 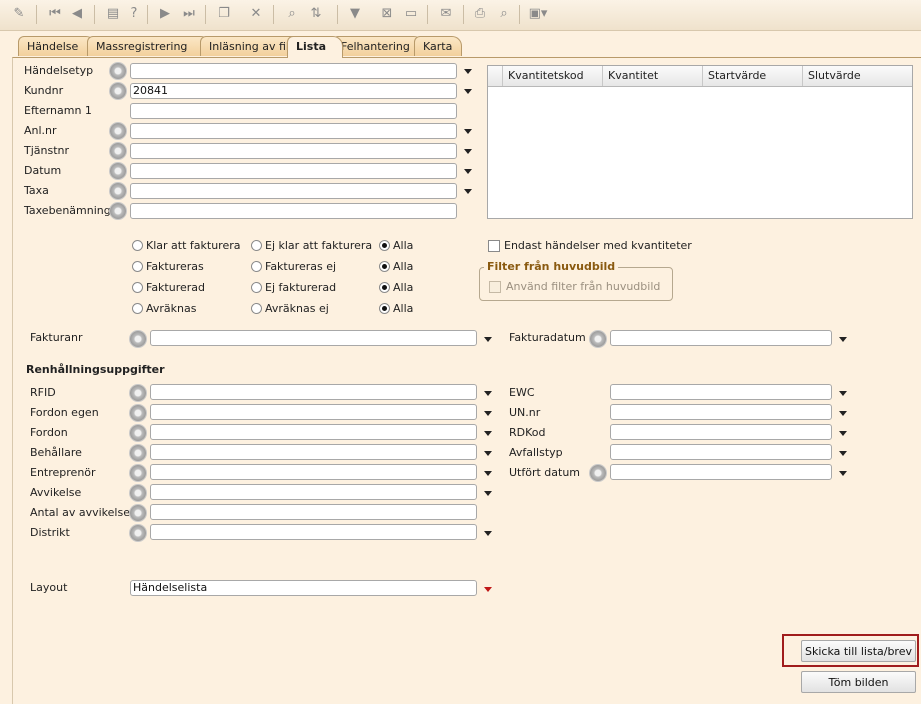 I want to click on anlnr-field, so click(x=293, y=131).